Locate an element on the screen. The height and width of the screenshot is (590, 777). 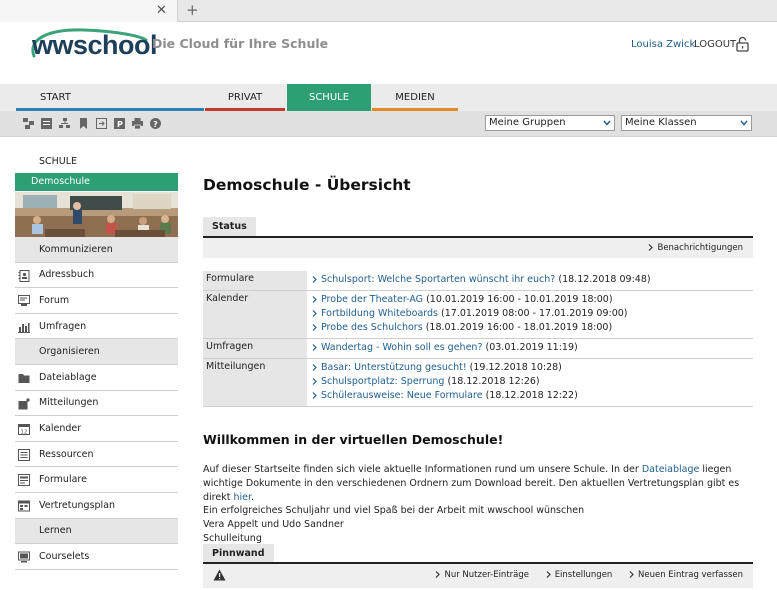
p-icon: P is located at coordinates (119, 123).